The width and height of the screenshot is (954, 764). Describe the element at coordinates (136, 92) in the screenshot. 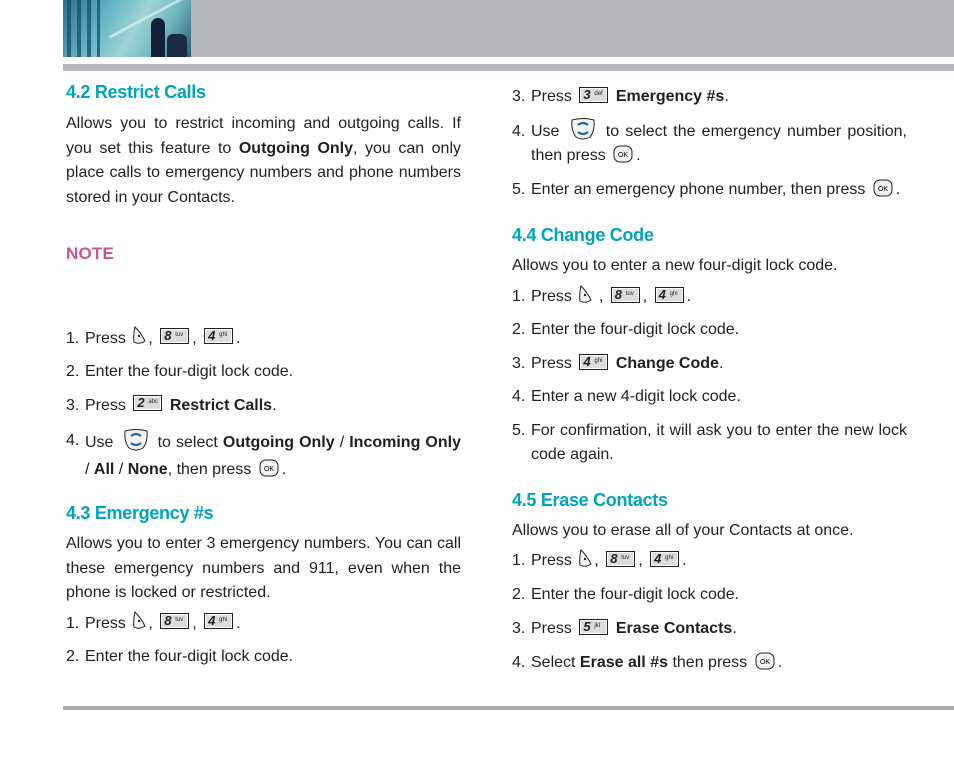

I see `section-title-restrict-calls: 4.2 Restrict Calls` at that location.